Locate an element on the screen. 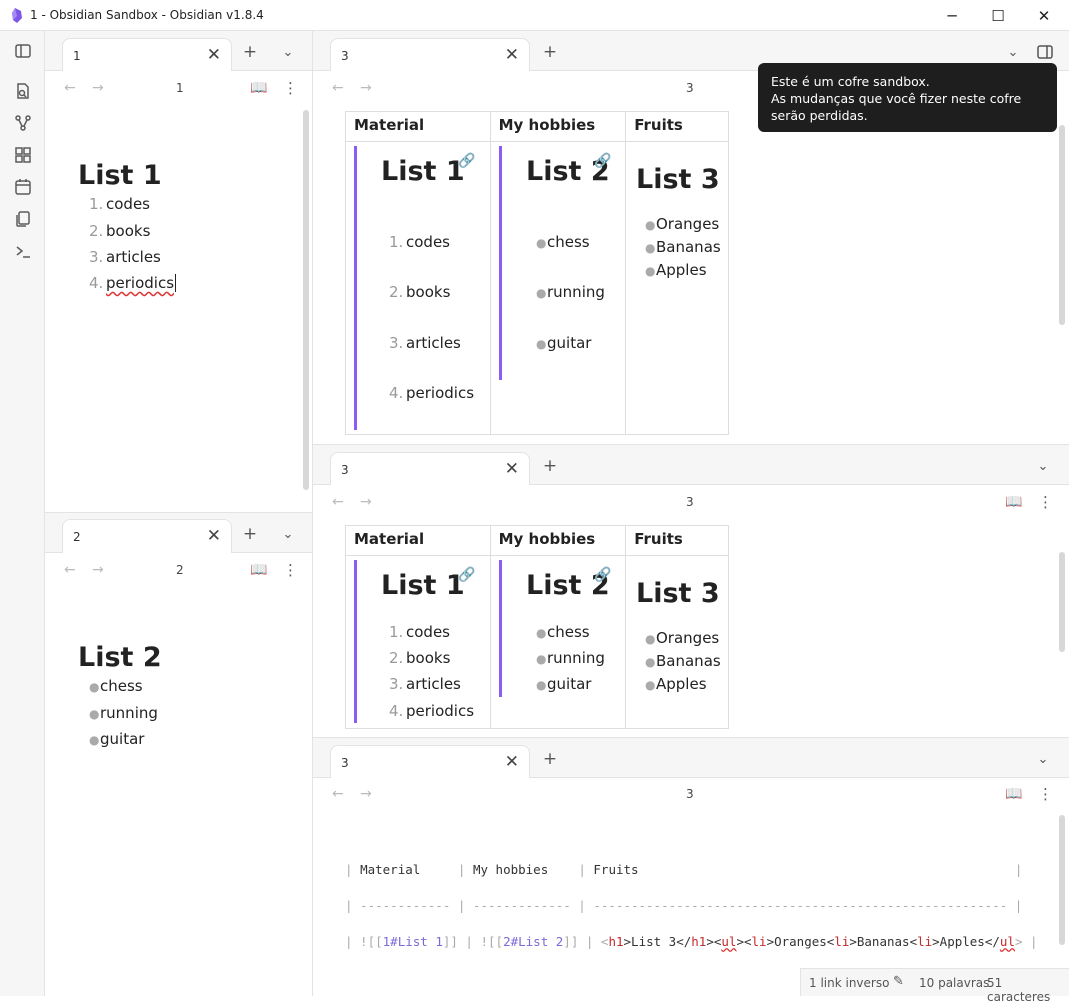 This screenshot has height=1004, width=1069. word-count: 10 palavras is located at coordinates (954, 983).